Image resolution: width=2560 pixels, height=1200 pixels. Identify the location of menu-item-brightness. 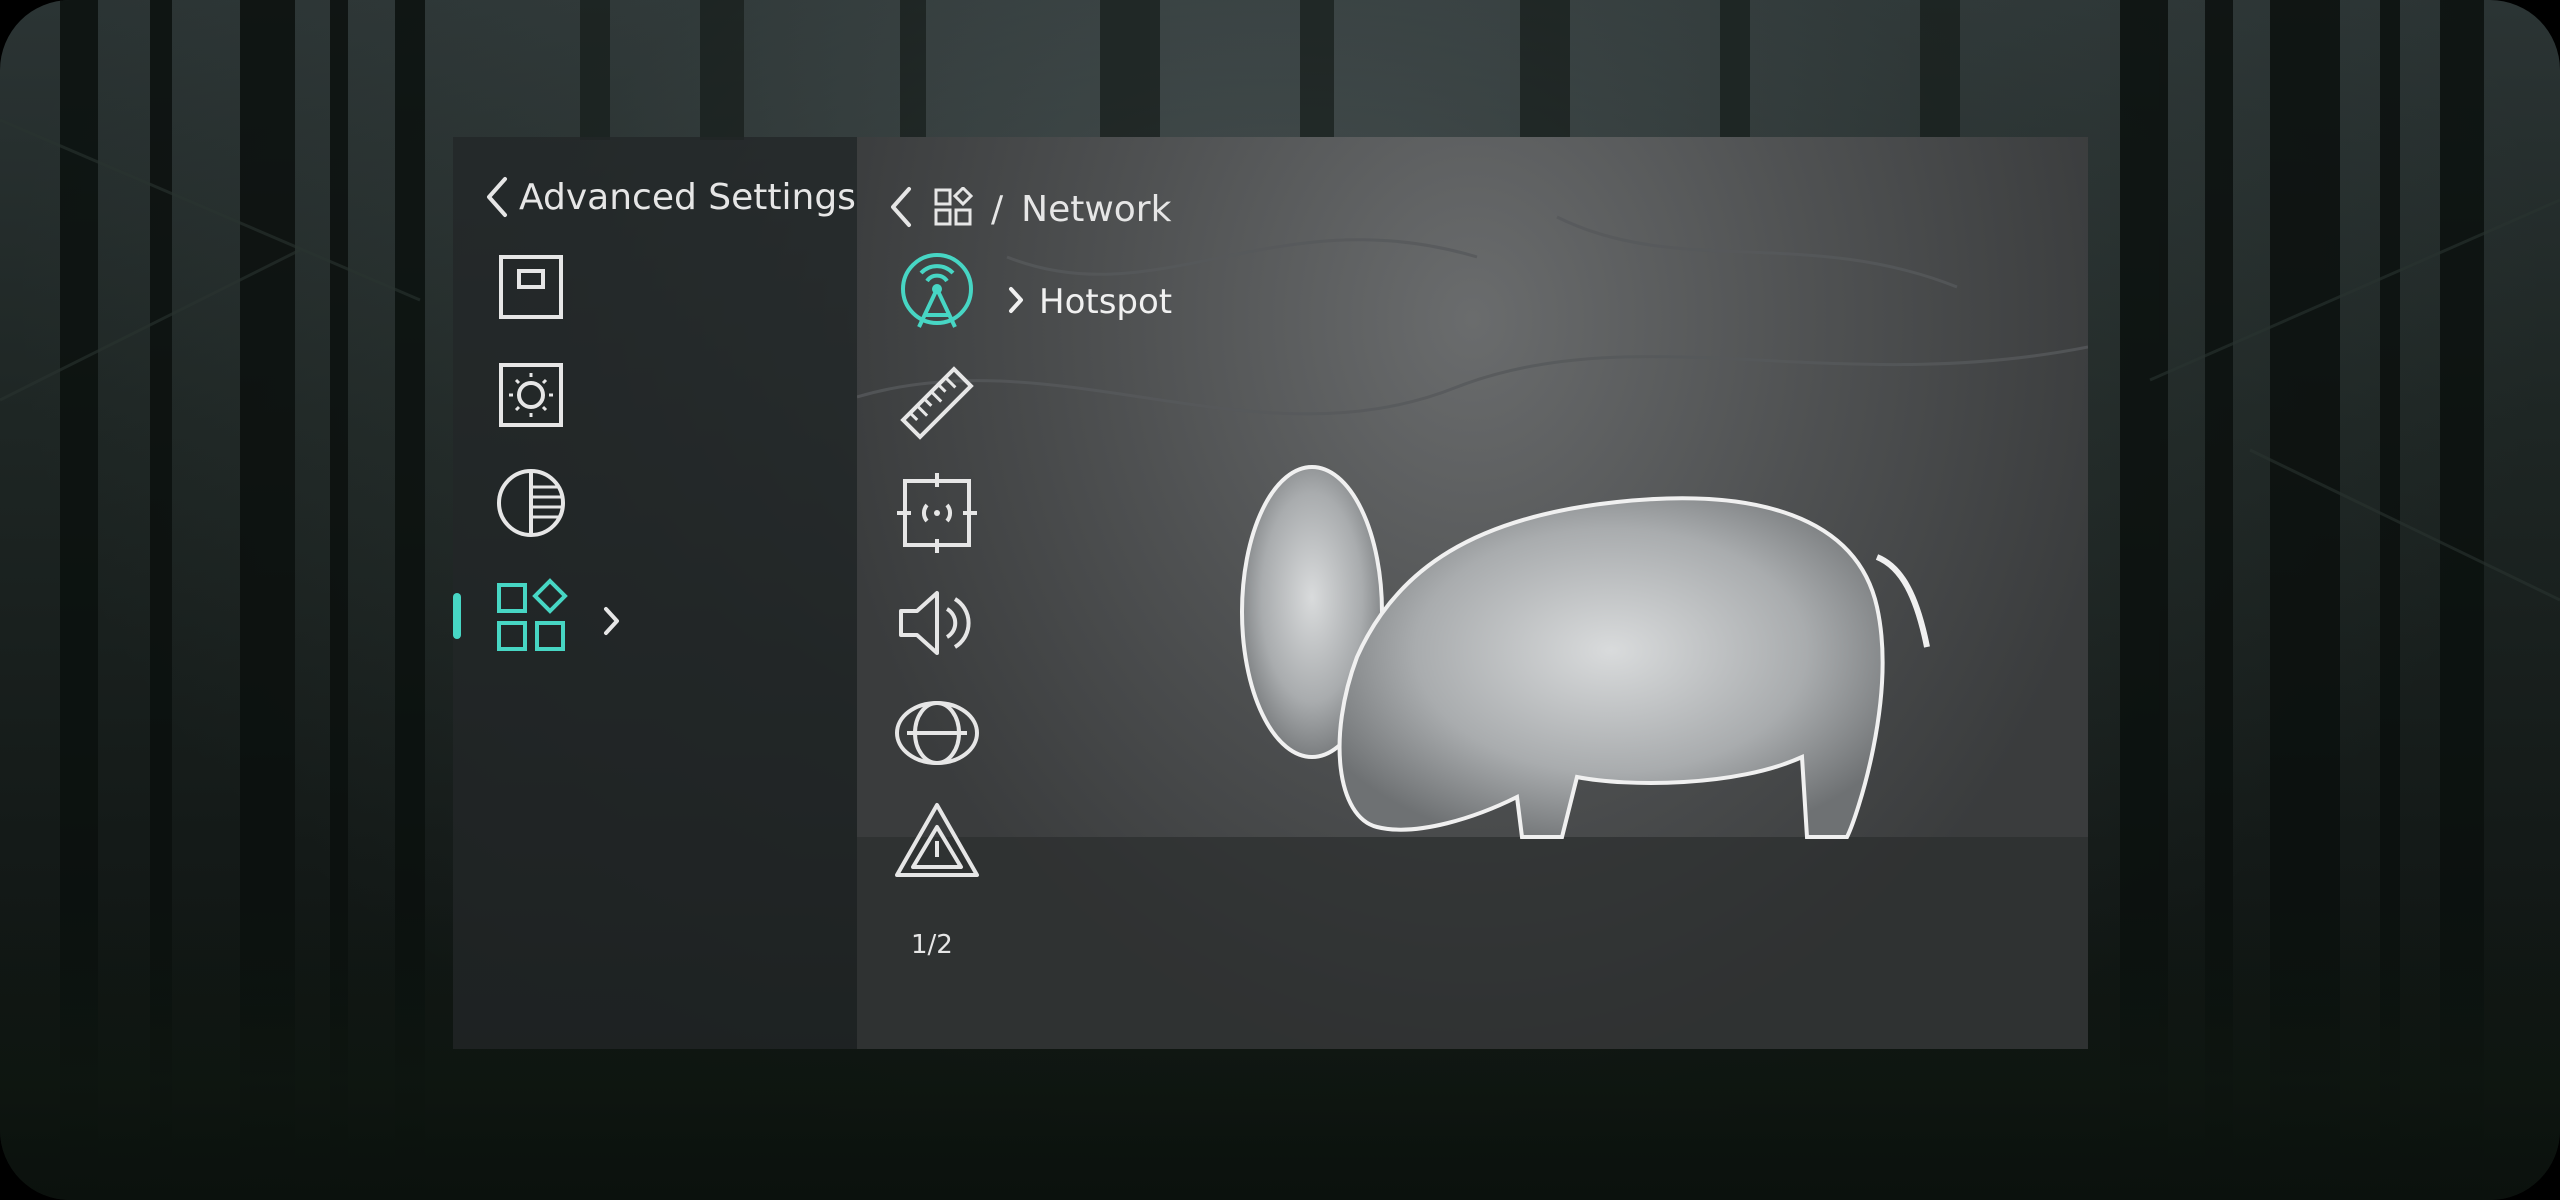
(531, 395).